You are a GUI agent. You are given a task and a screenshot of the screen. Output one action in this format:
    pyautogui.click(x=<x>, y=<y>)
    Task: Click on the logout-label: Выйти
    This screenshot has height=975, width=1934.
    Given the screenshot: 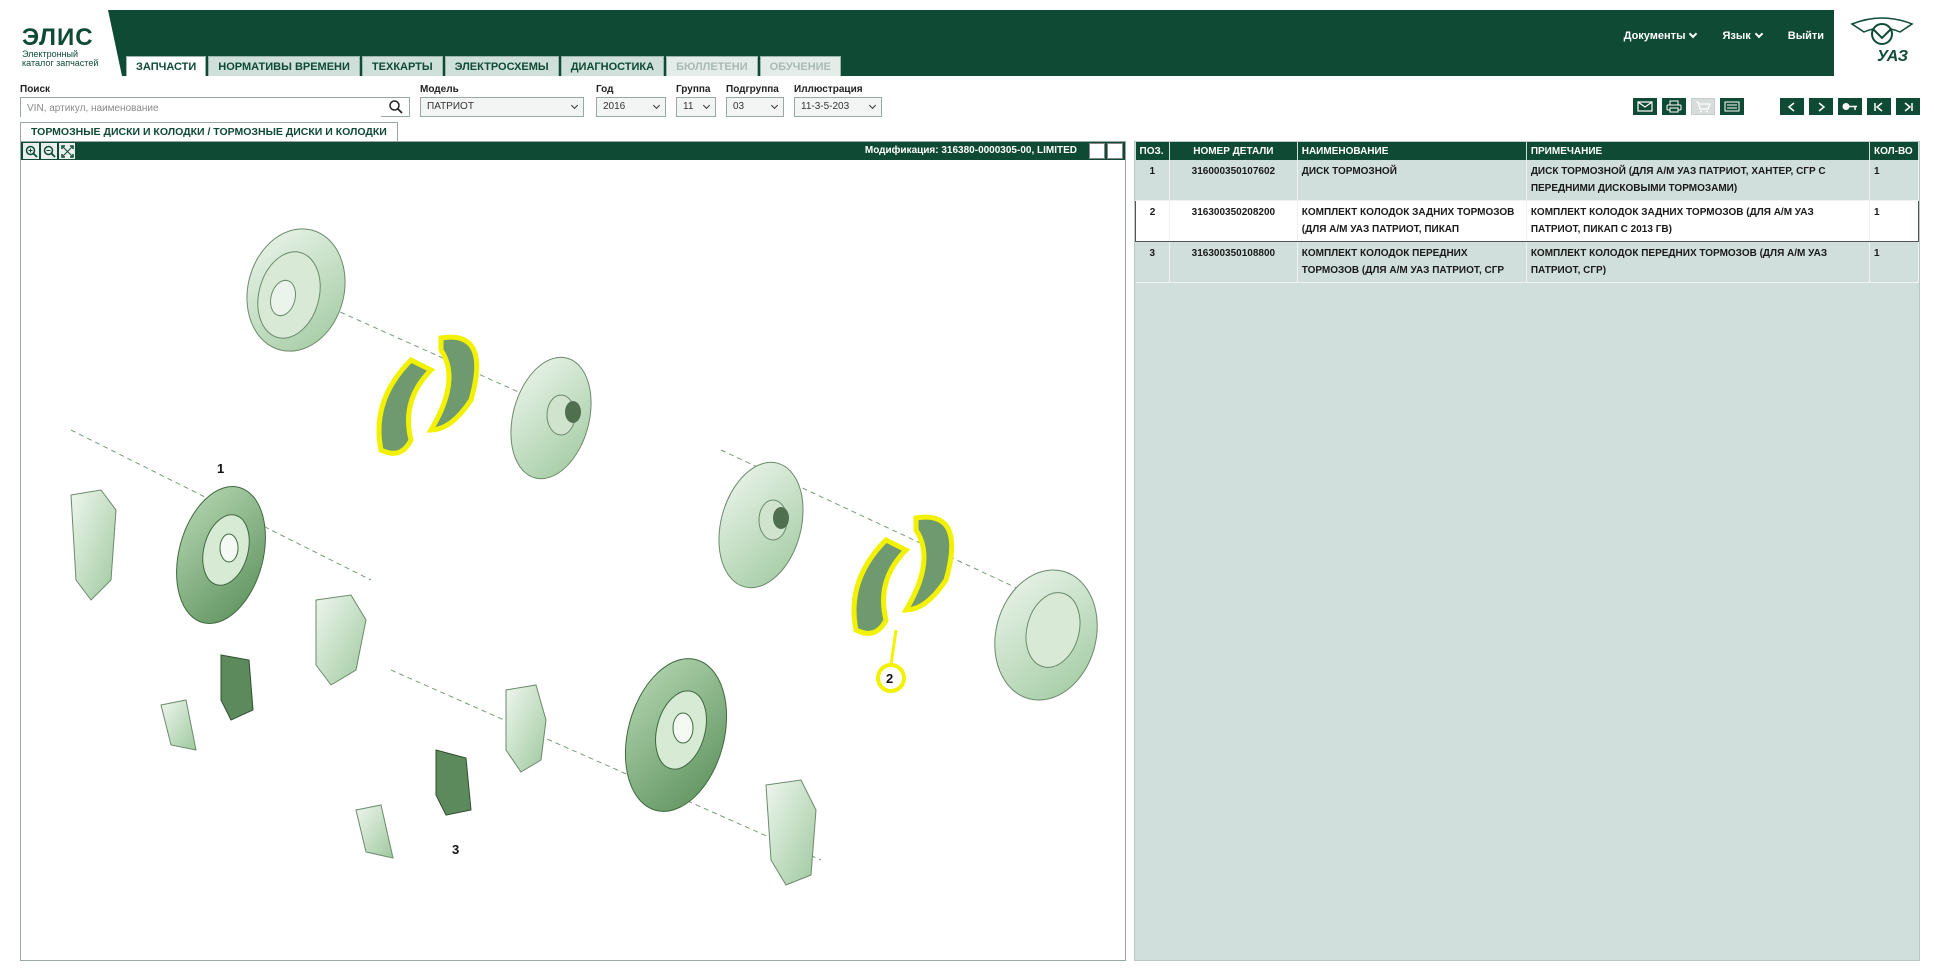 What is the action you would take?
    pyautogui.click(x=1805, y=36)
    